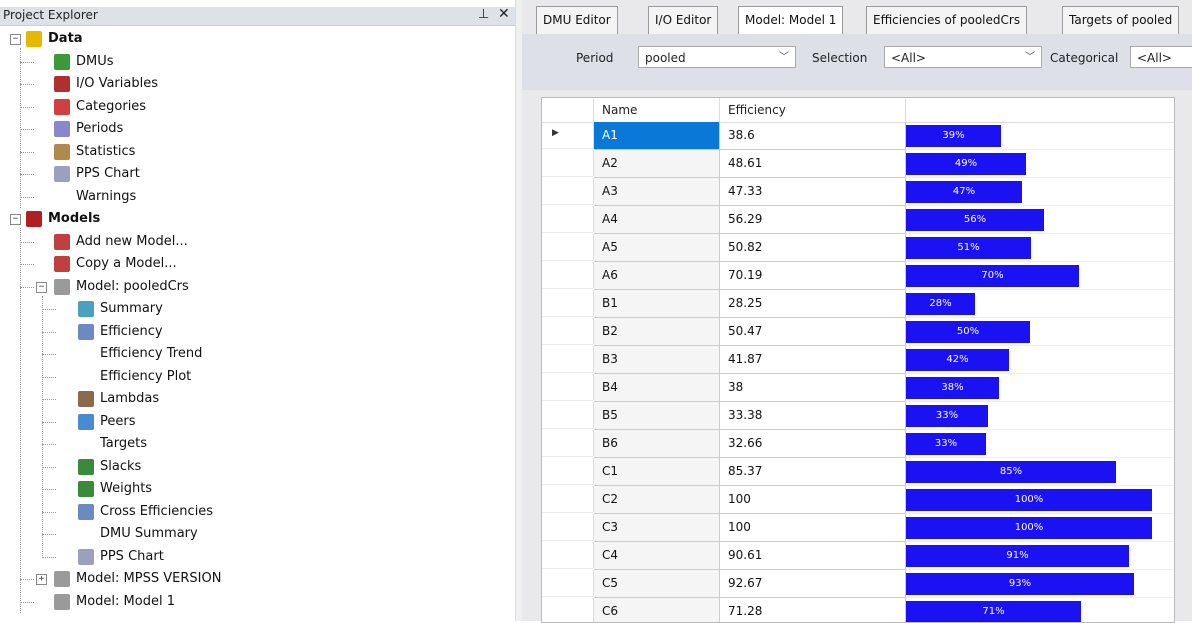 This screenshot has height=623, width=1192. What do you see at coordinates (858, 556) in the screenshot?
I see `table-row: C4 90.61 91%` at bounding box center [858, 556].